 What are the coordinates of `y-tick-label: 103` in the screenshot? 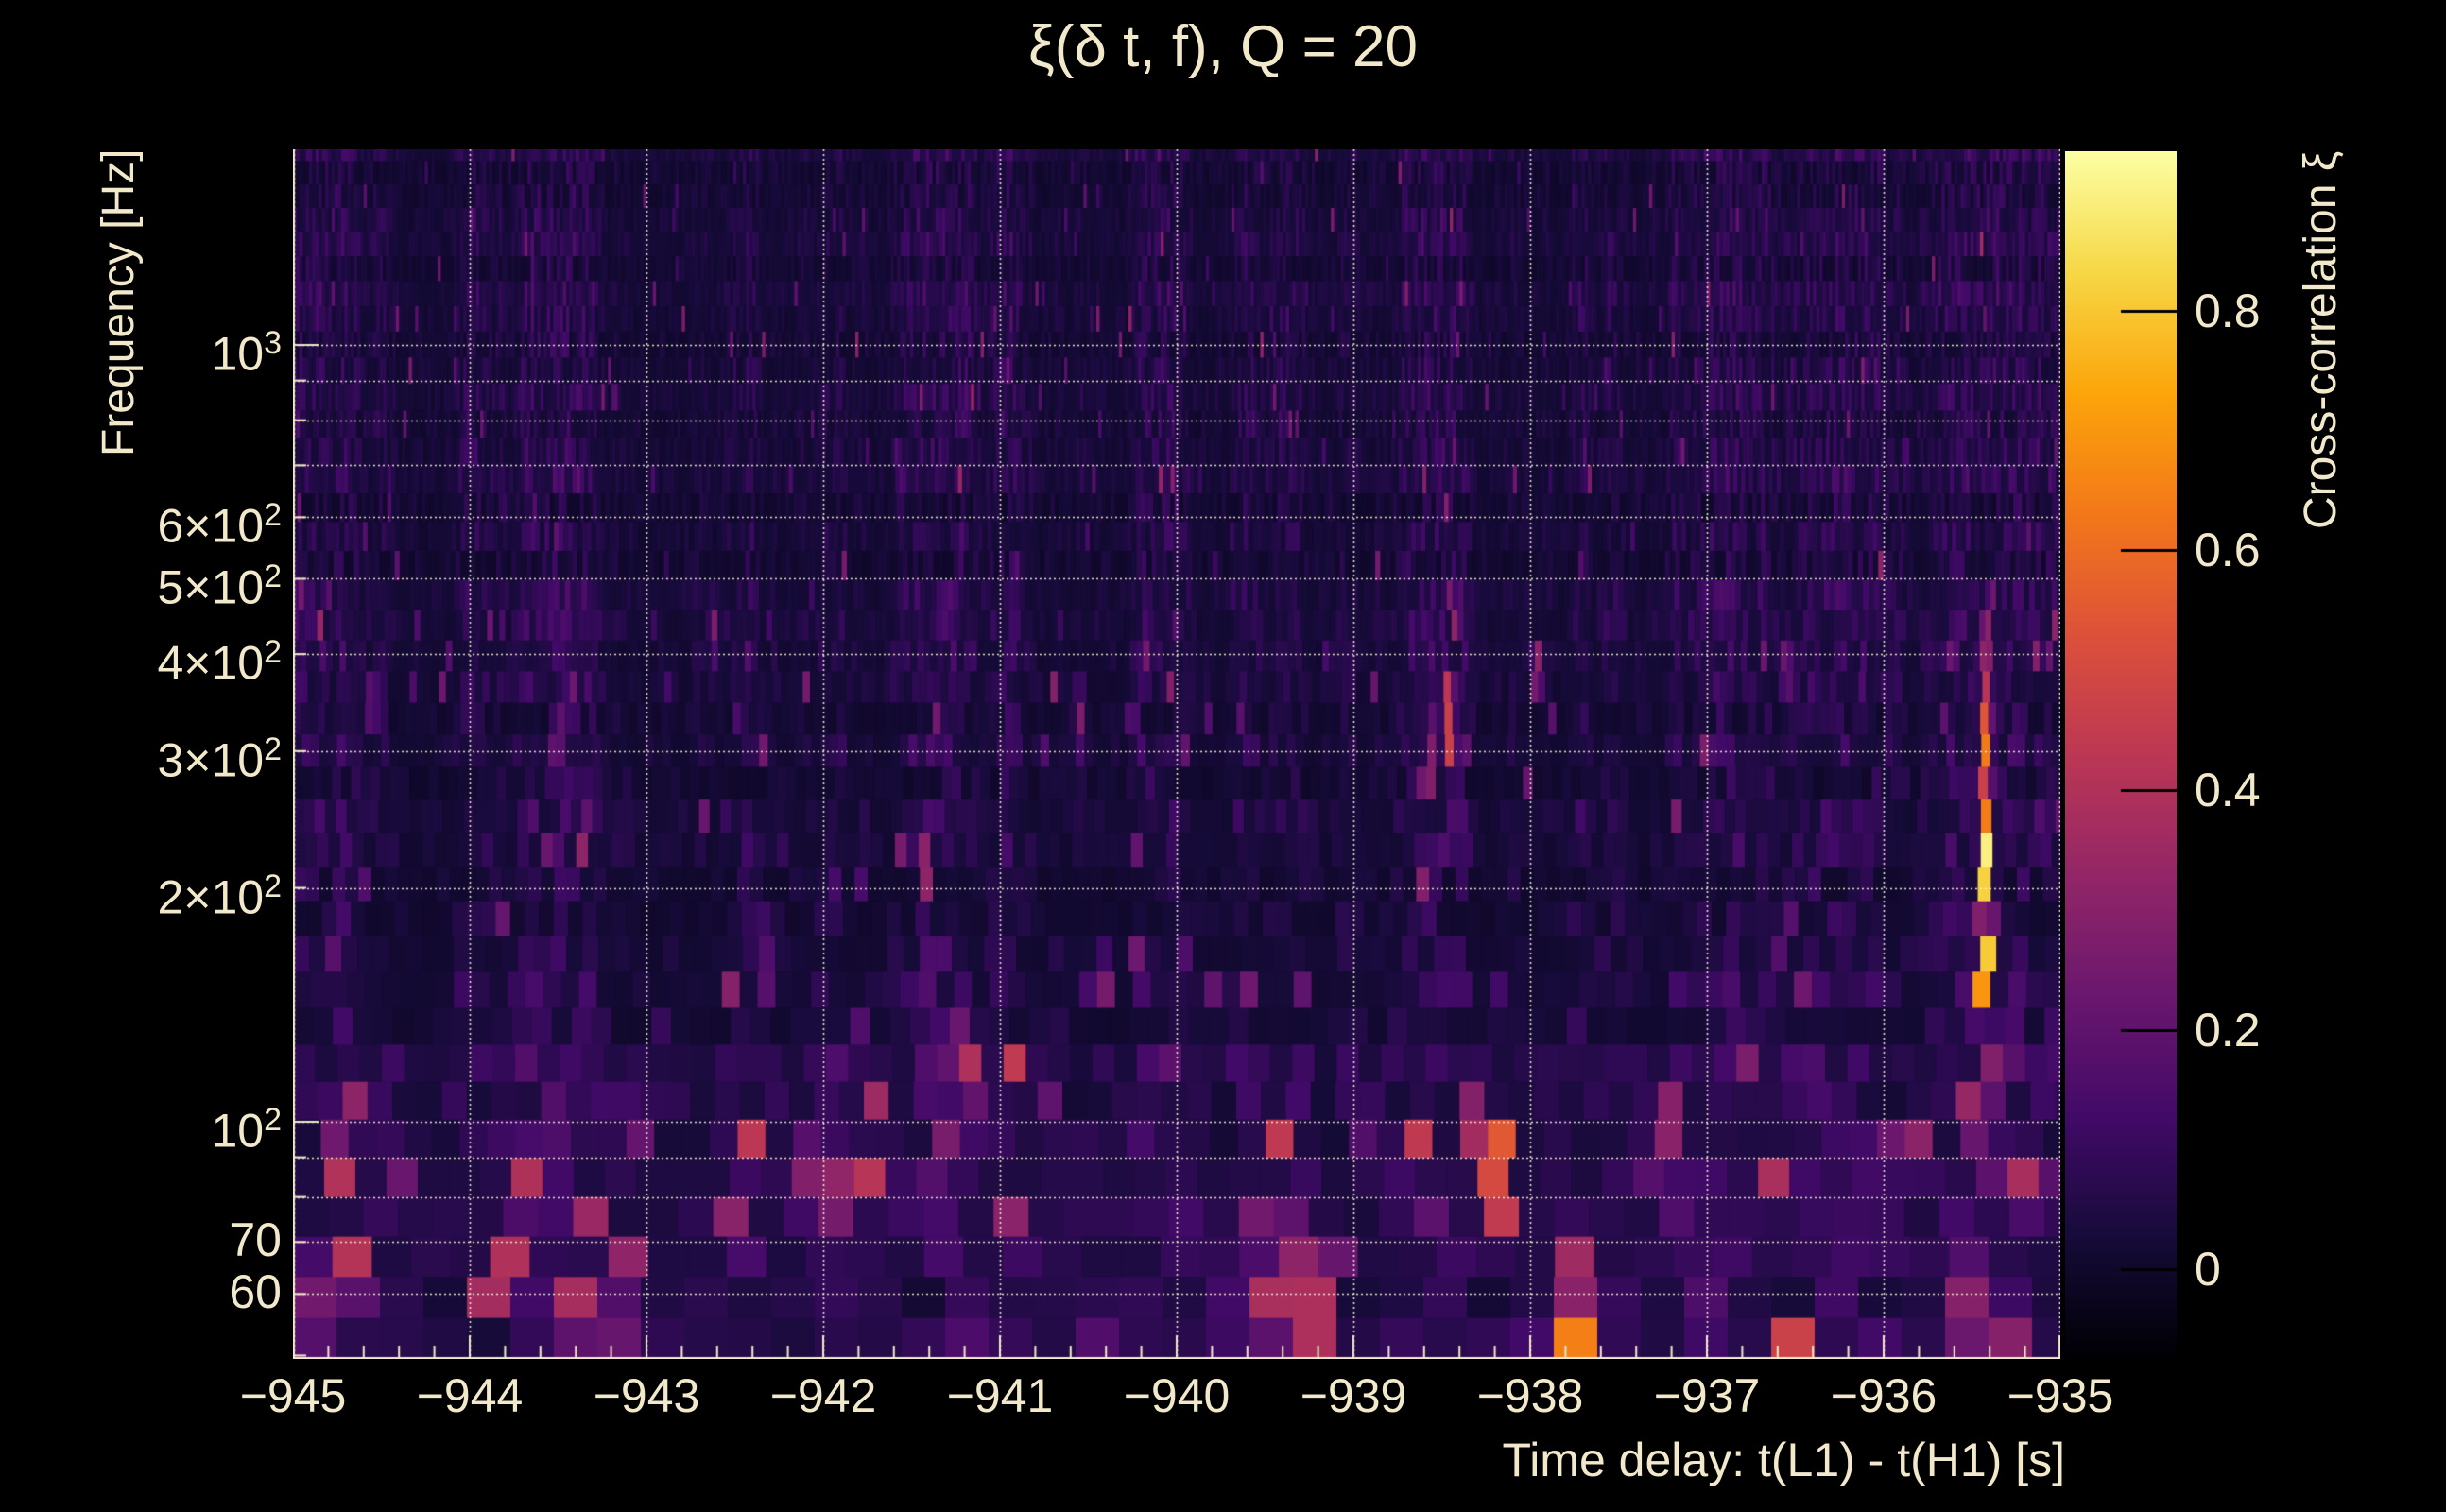 It's located at (247, 353).